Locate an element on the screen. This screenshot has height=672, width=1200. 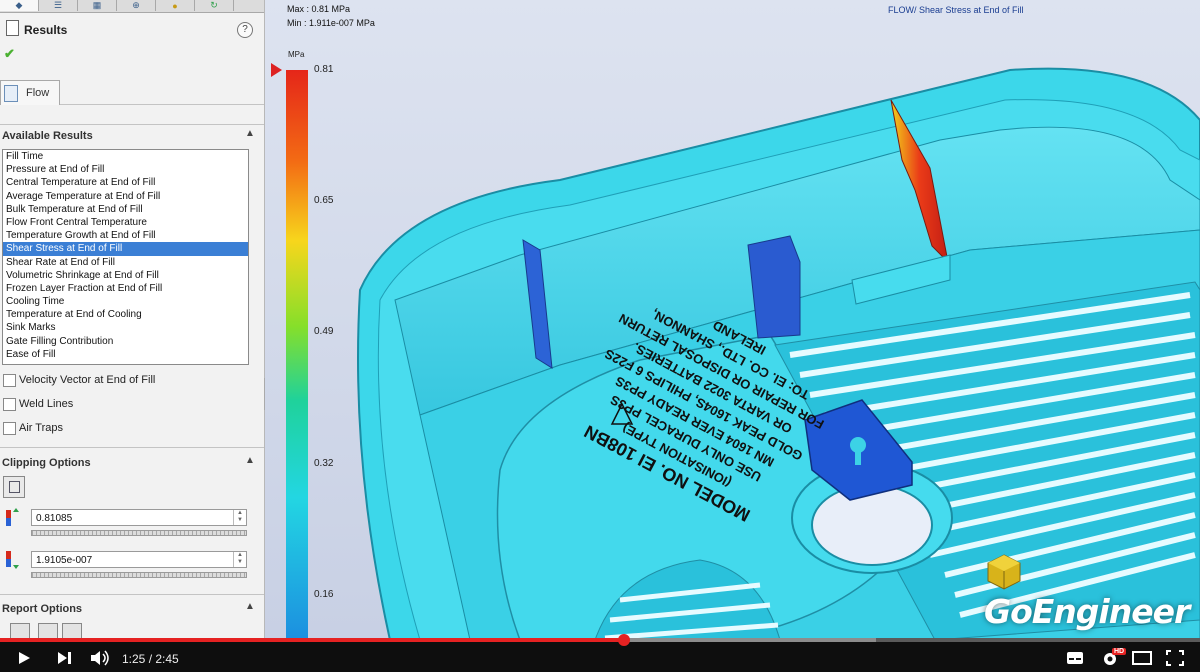
max-clip-input: 0.81085 ▲ ▼ is located at coordinates (139, 517).